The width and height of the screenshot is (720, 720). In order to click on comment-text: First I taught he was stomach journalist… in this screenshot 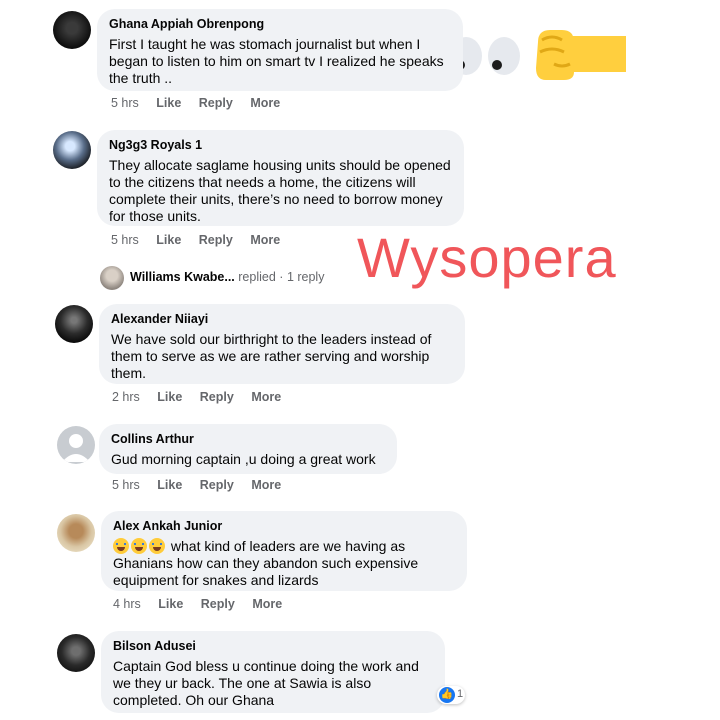, I will do `click(276, 61)`.